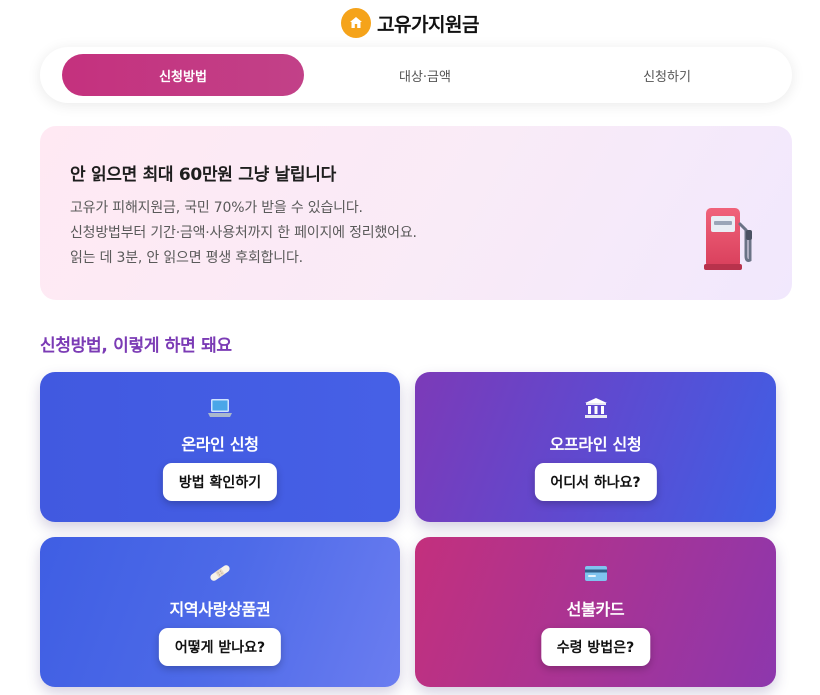  I want to click on where-button: 어디서 하나요?, so click(595, 482).